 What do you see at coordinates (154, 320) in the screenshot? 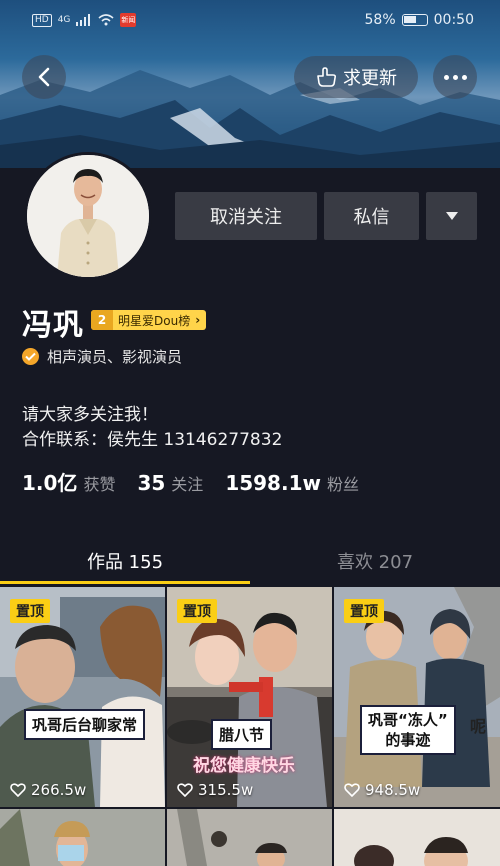
I see `rank-label: 明星爱Dou榜` at bounding box center [154, 320].